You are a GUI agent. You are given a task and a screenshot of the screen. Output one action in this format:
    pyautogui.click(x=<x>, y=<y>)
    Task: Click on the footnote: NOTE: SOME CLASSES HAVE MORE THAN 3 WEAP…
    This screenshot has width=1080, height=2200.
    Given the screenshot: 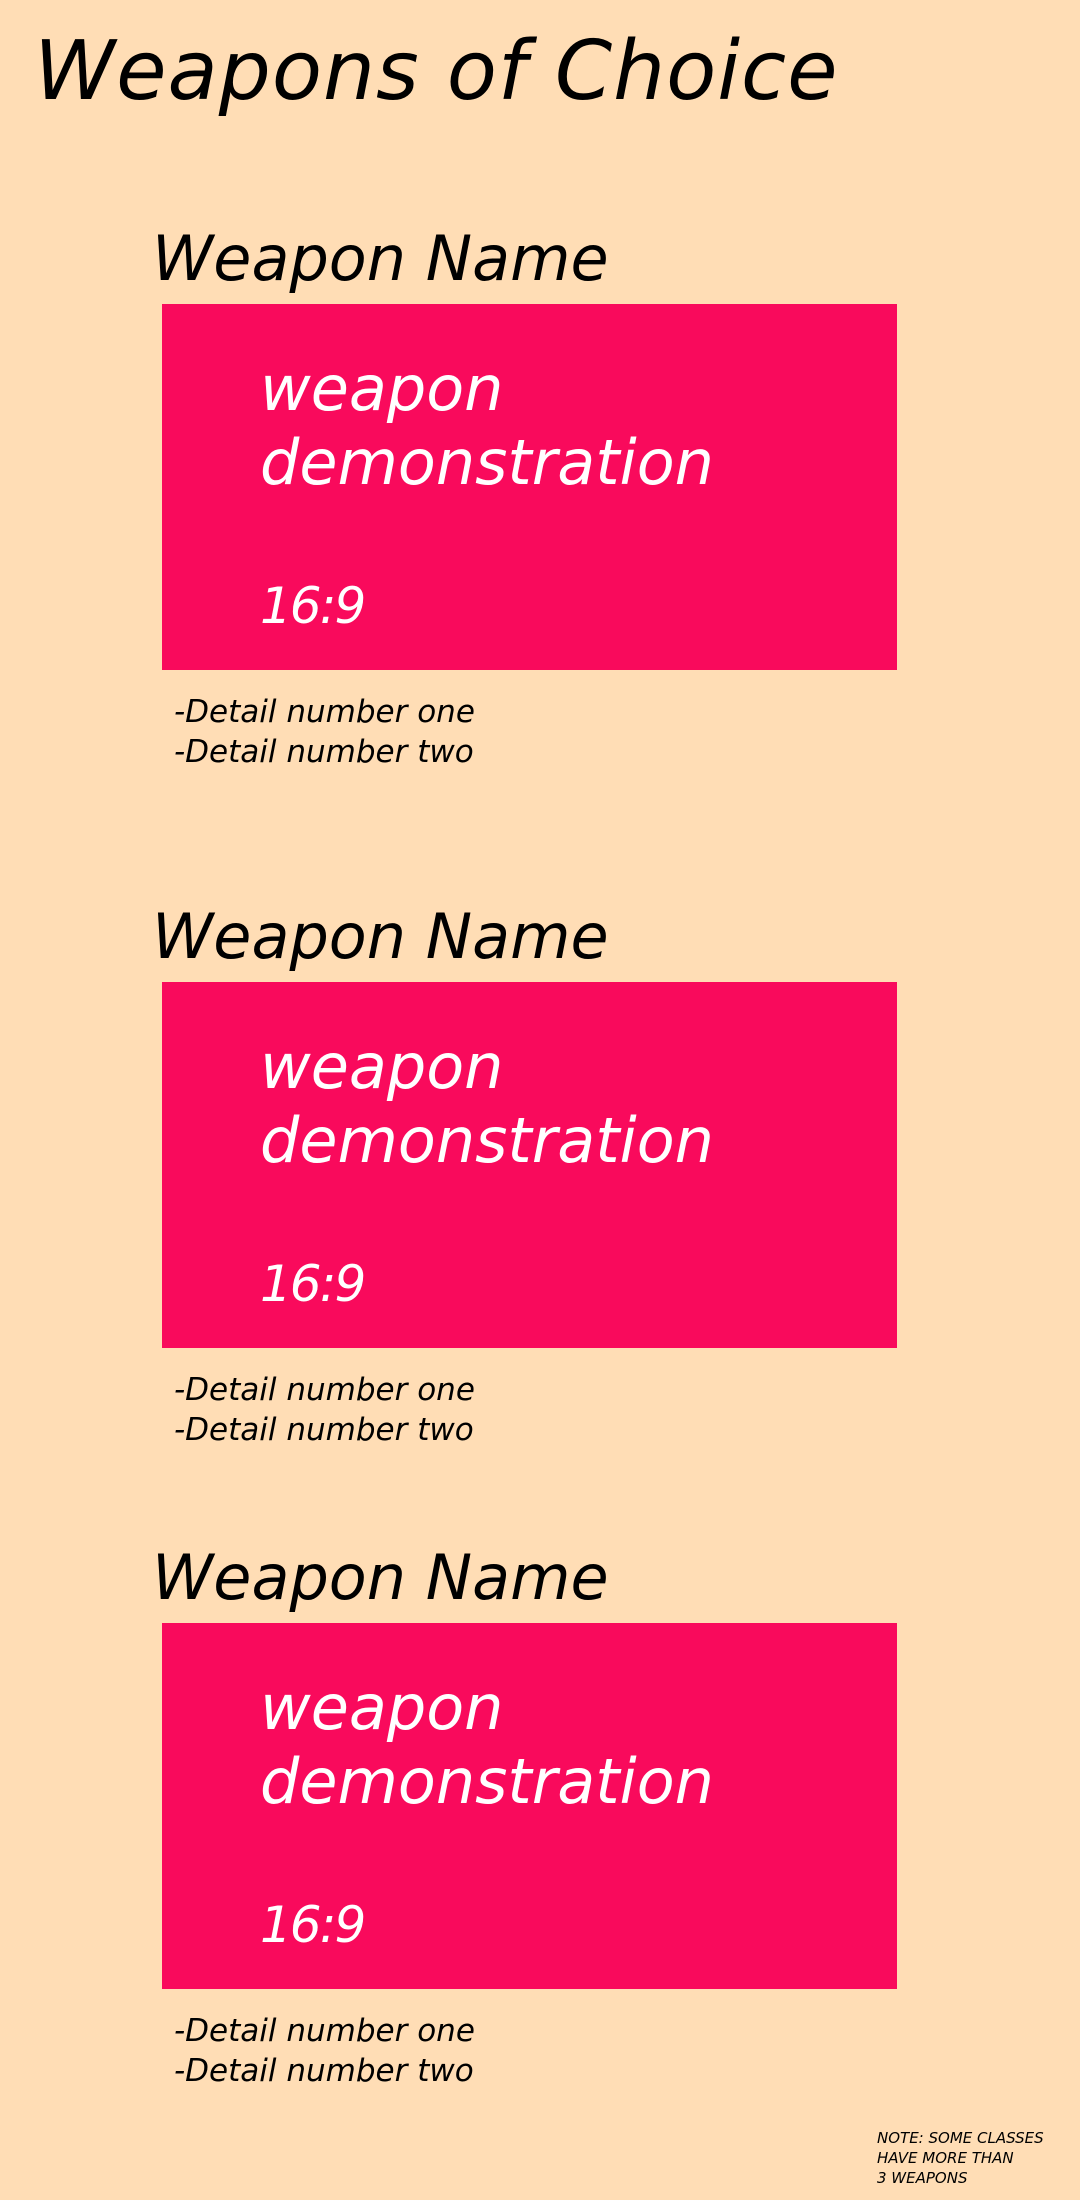 What is the action you would take?
    pyautogui.click(x=977, y=2158)
    